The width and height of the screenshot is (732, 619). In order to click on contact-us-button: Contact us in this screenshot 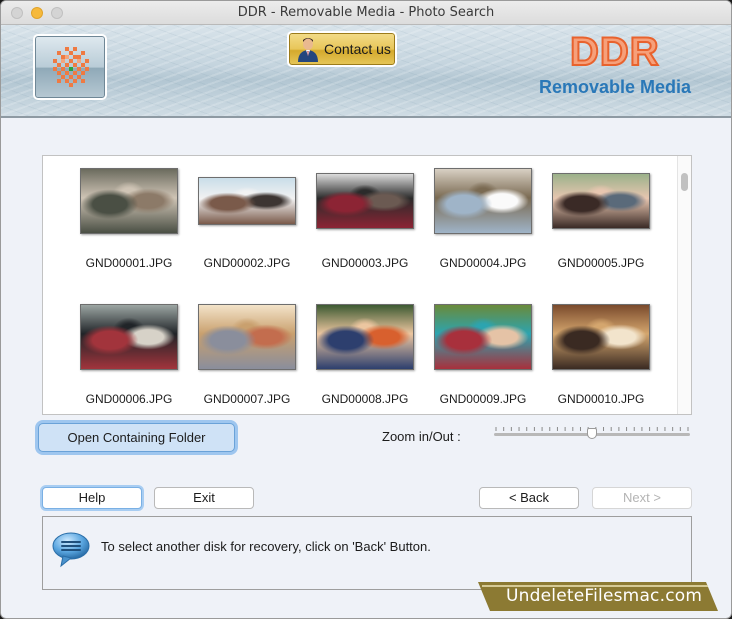, I will do `click(342, 49)`.